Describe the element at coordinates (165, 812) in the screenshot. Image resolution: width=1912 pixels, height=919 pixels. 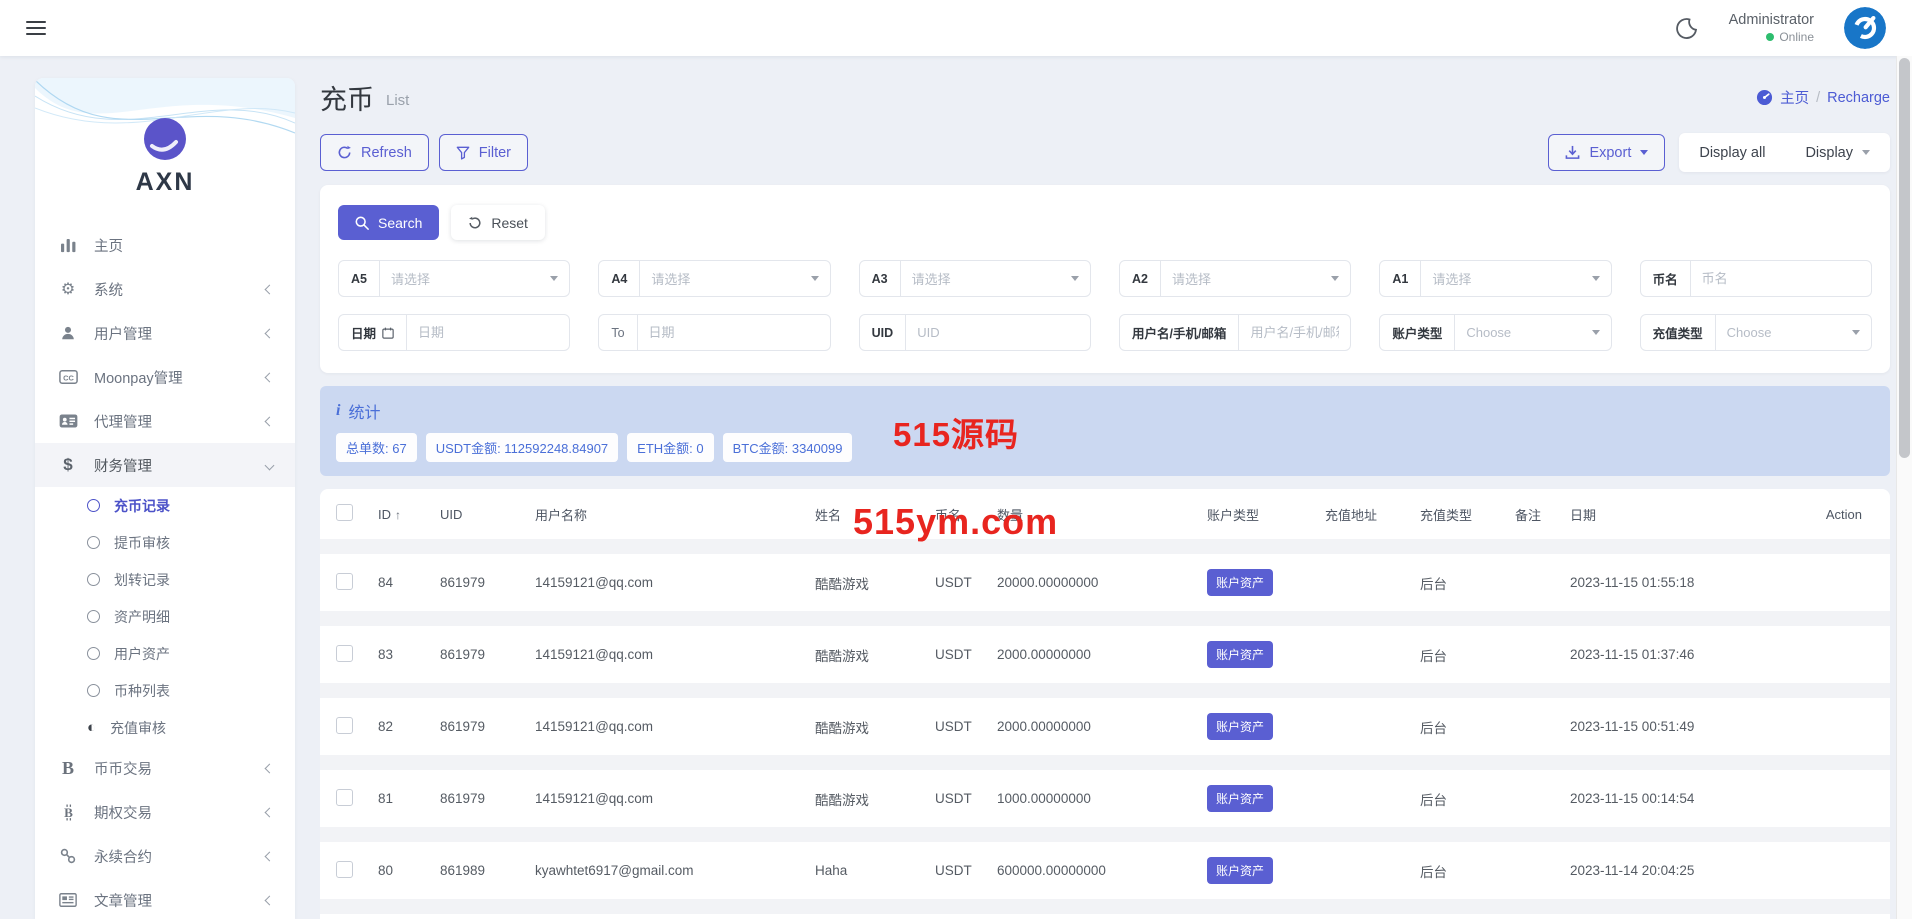
I see `sidebar-item-options-trading: B 期权交易` at that location.